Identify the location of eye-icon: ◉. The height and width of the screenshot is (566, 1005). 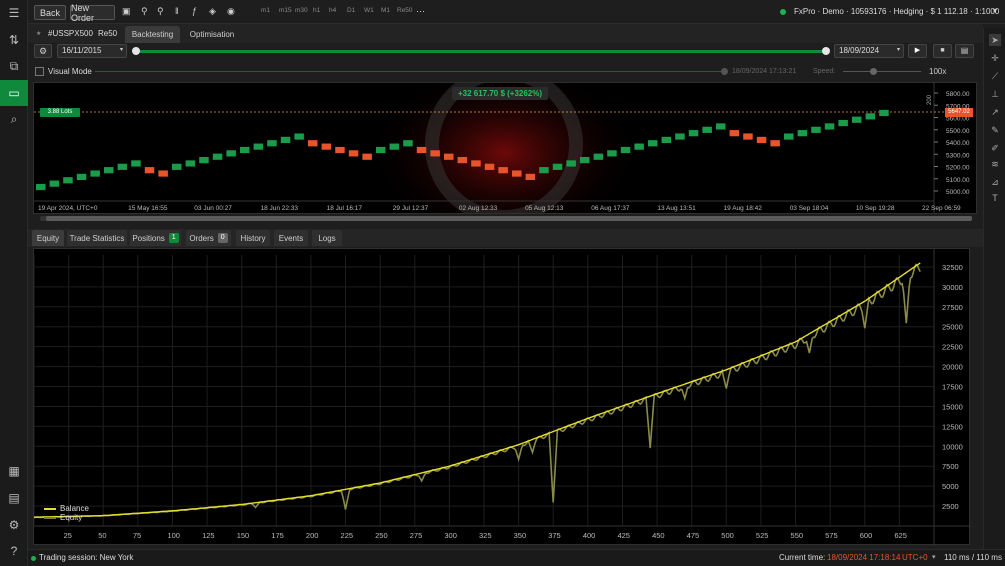
(231, 11).